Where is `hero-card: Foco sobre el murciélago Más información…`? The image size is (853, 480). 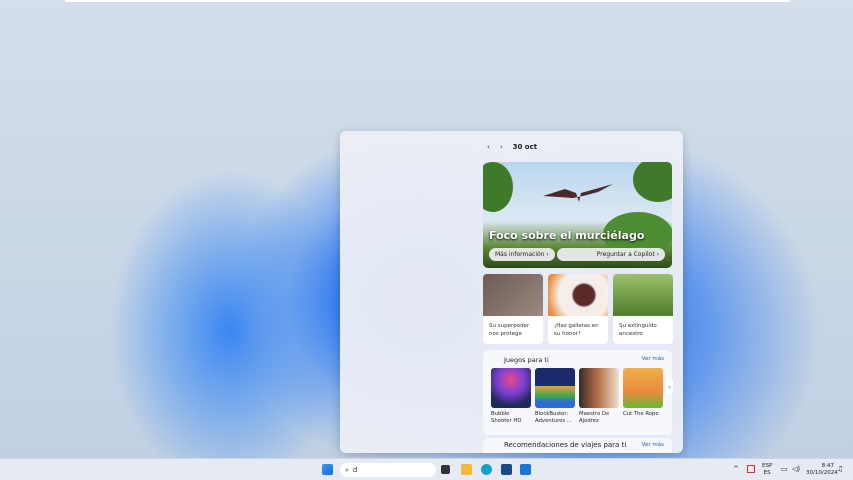
hero-card: Foco sobre el murciélago Más información… is located at coordinates (577, 215).